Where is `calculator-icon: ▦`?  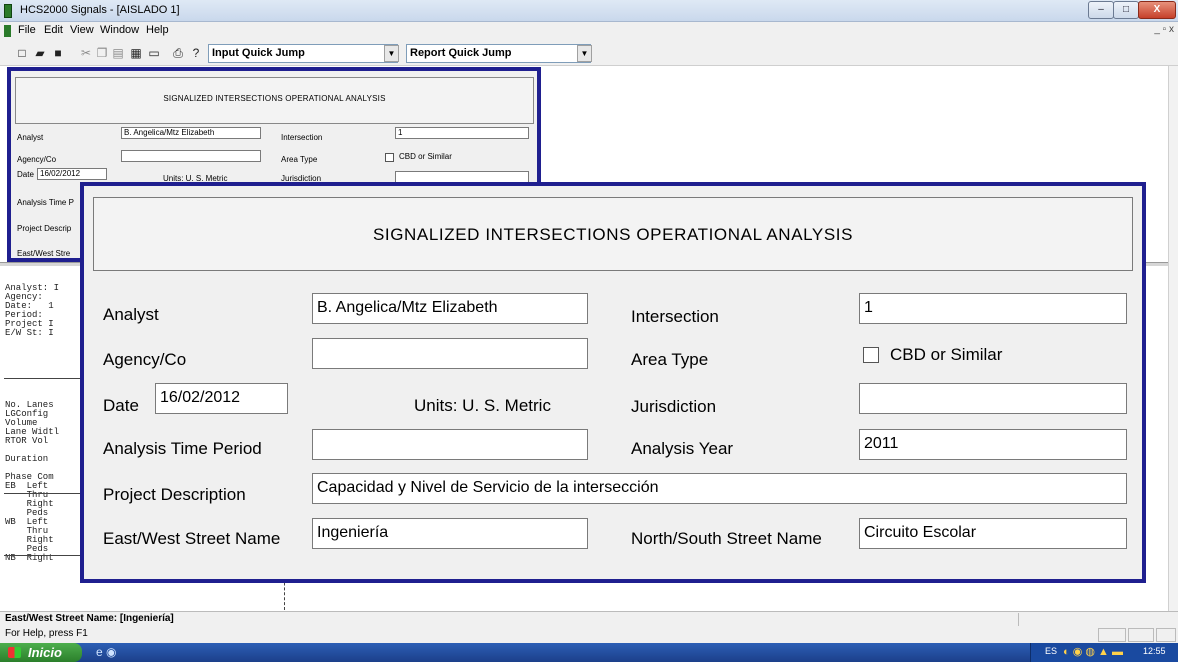 calculator-icon: ▦ is located at coordinates (136, 53).